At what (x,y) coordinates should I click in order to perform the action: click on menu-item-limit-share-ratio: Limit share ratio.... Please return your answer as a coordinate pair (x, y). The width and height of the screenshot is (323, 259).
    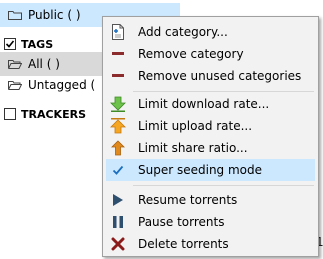
    Looking at the image, I should click on (210, 148).